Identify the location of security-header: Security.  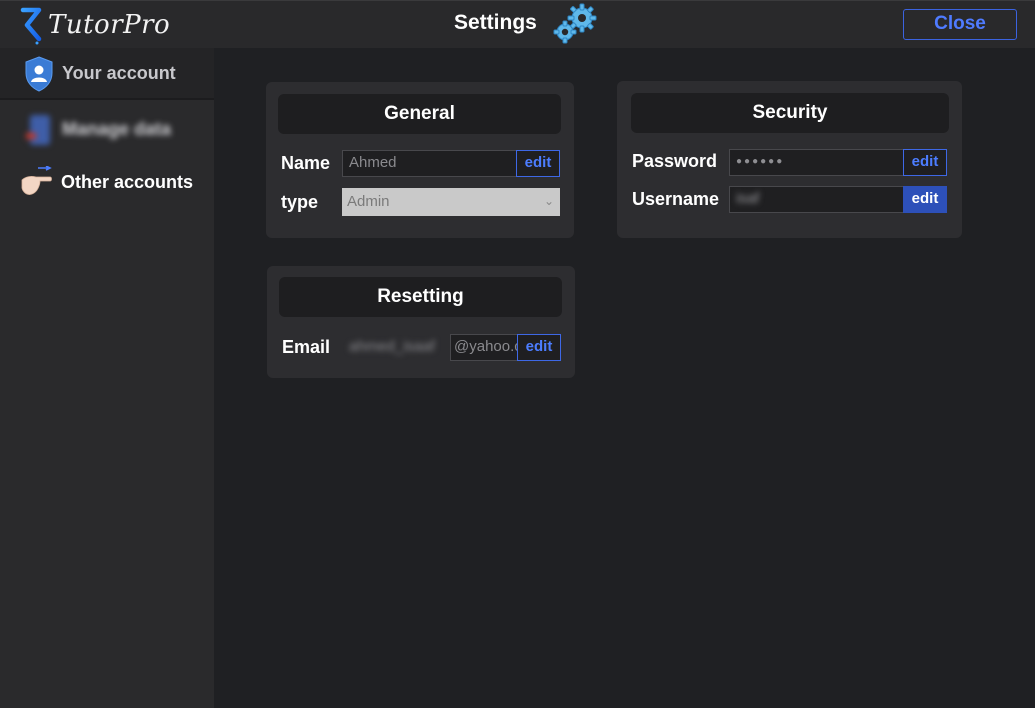
(790, 113).